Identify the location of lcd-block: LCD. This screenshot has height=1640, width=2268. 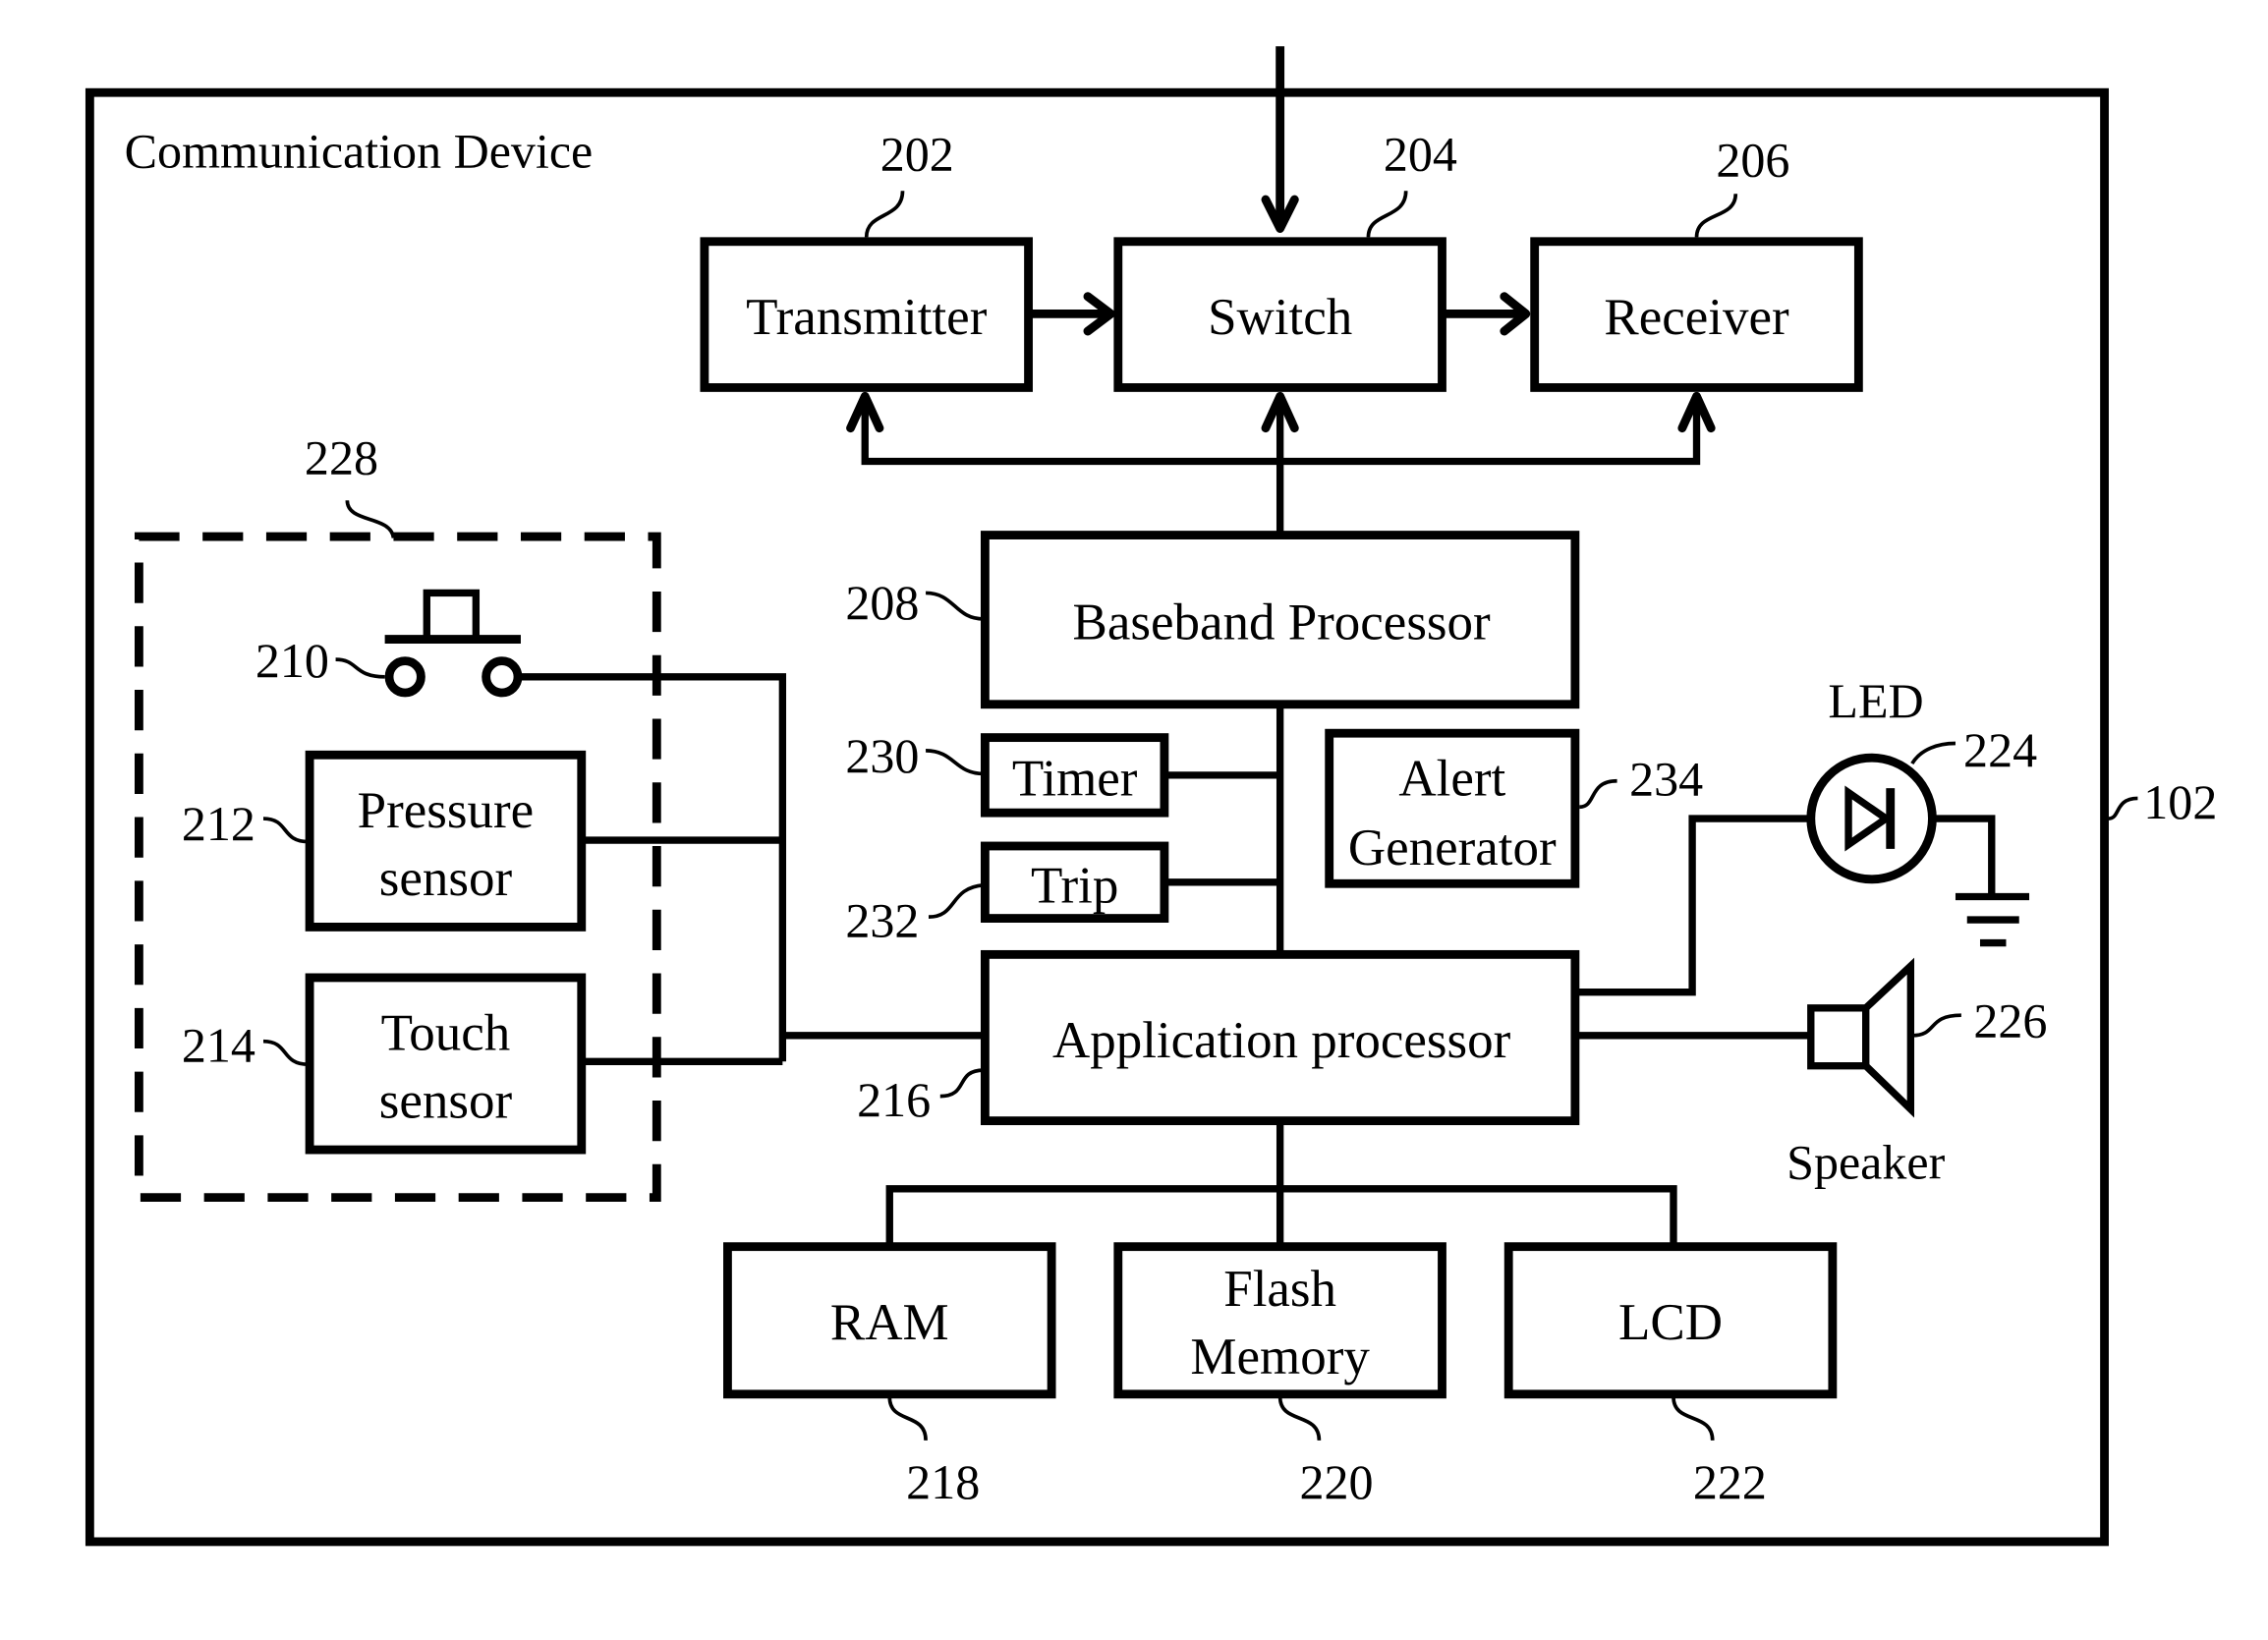
(1671, 1320).